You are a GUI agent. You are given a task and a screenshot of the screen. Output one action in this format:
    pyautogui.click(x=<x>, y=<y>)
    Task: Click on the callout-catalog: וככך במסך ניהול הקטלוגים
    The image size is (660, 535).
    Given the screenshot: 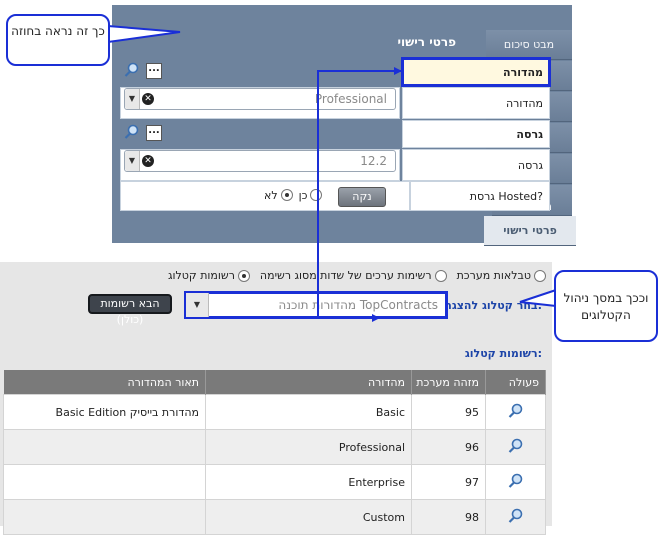 What is the action you would take?
    pyautogui.click(x=606, y=306)
    